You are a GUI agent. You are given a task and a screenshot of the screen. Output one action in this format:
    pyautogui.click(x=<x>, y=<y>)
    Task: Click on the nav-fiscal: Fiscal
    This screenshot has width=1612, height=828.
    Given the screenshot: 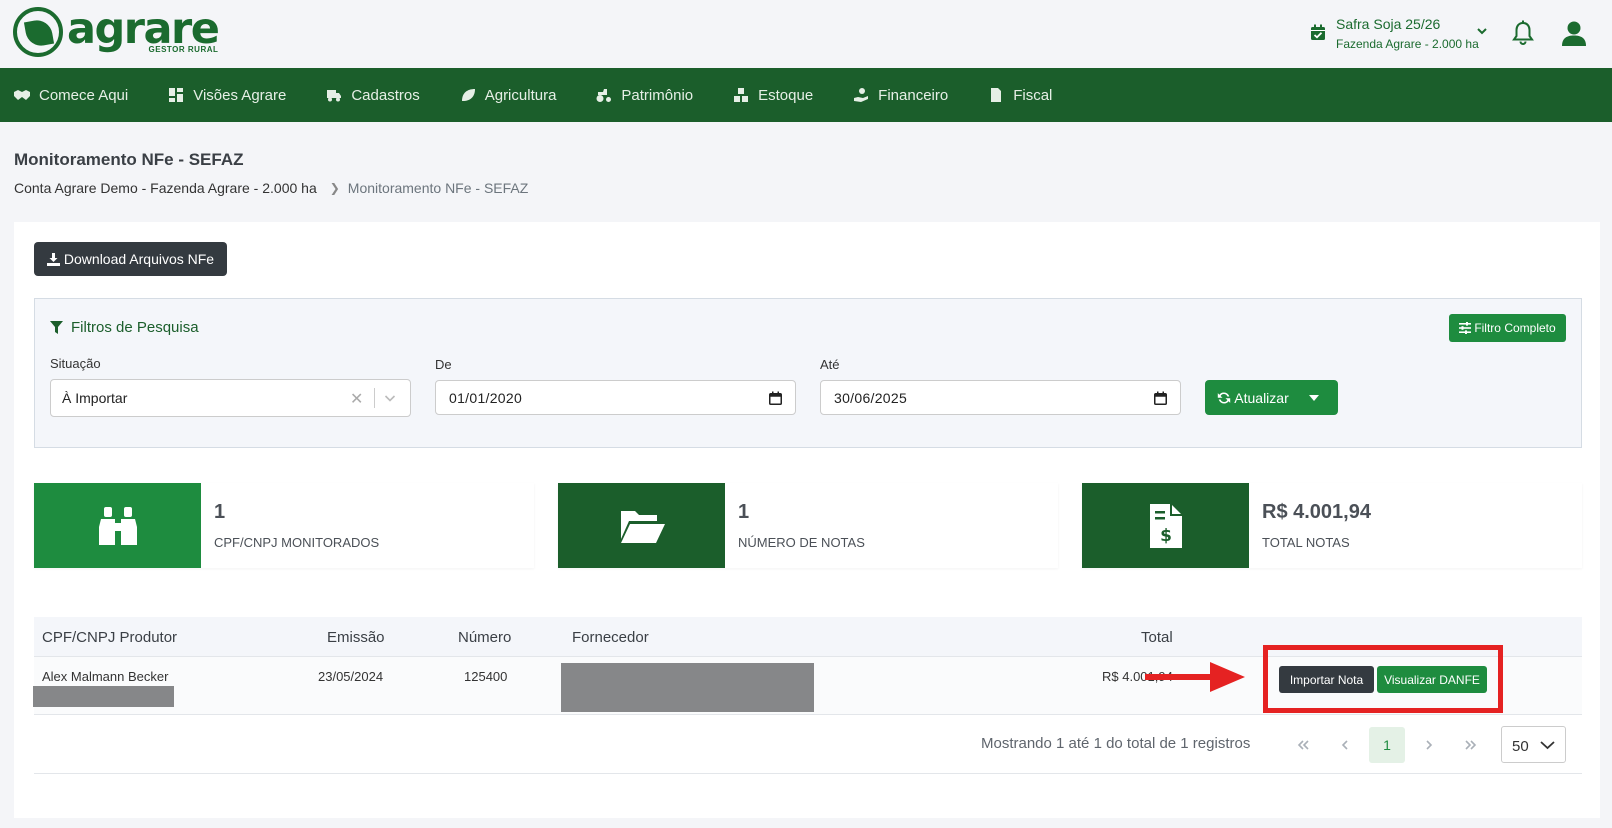 What is the action you would take?
    pyautogui.click(x=1020, y=95)
    